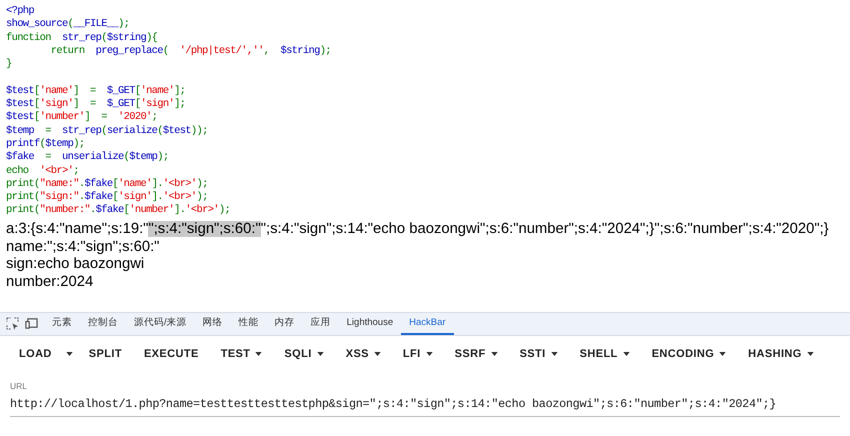  What do you see at coordinates (65, 210) in the screenshot?
I see `code-token: "number:"` at bounding box center [65, 210].